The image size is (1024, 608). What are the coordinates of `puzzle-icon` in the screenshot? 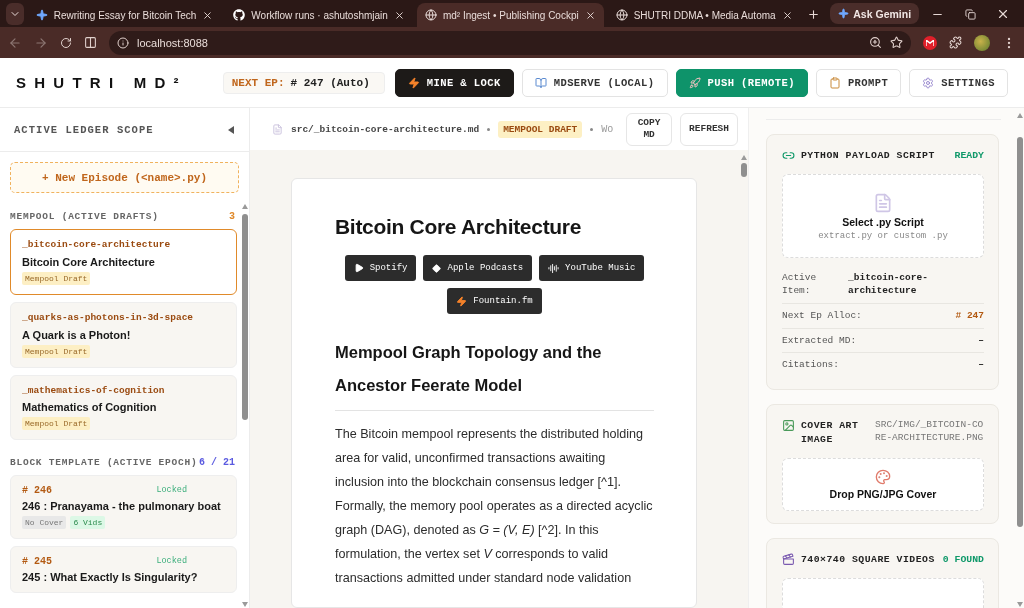 It's located at (955, 42).